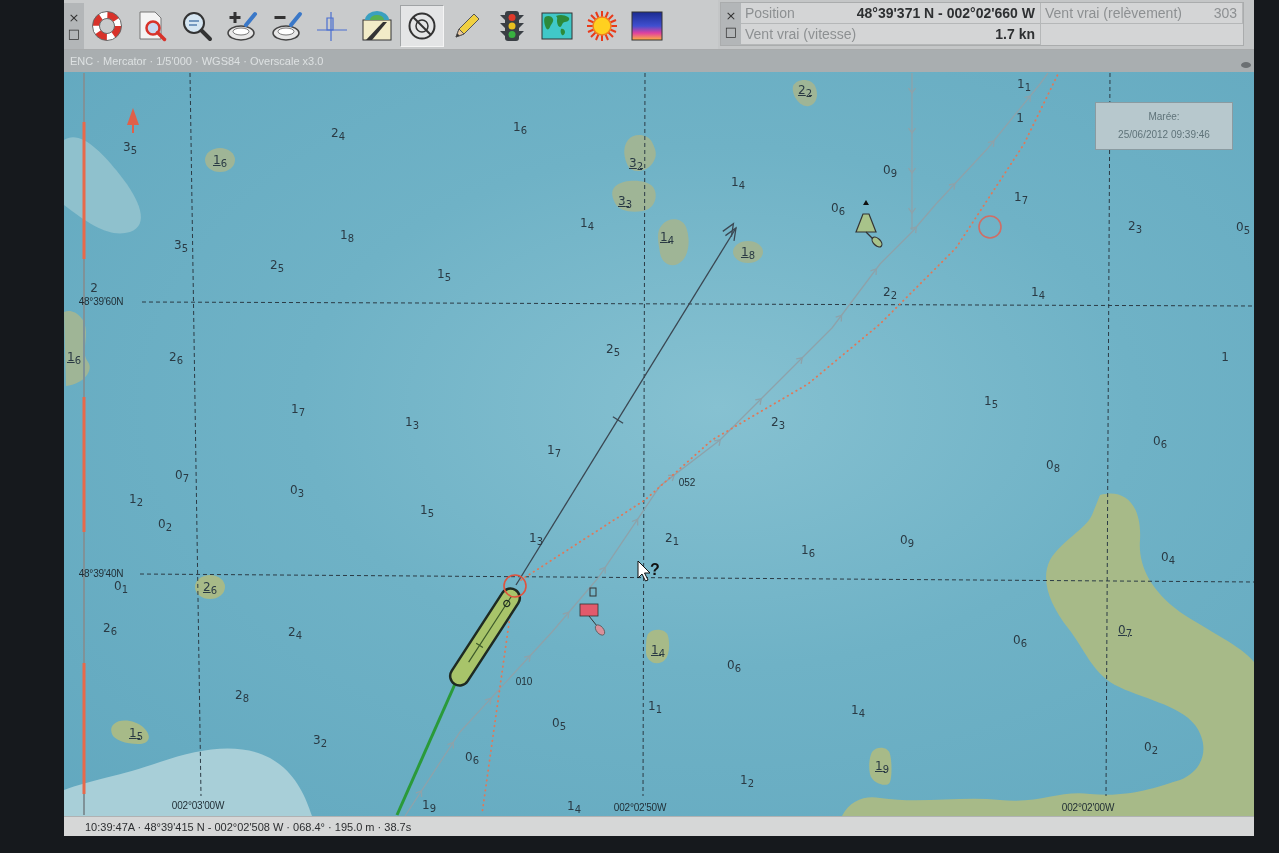 The height and width of the screenshot is (853, 1279). What do you see at coordinates (94, 288) in the screenshot?
I see `depth-sounding: 2` at bounding box center [94, 288].